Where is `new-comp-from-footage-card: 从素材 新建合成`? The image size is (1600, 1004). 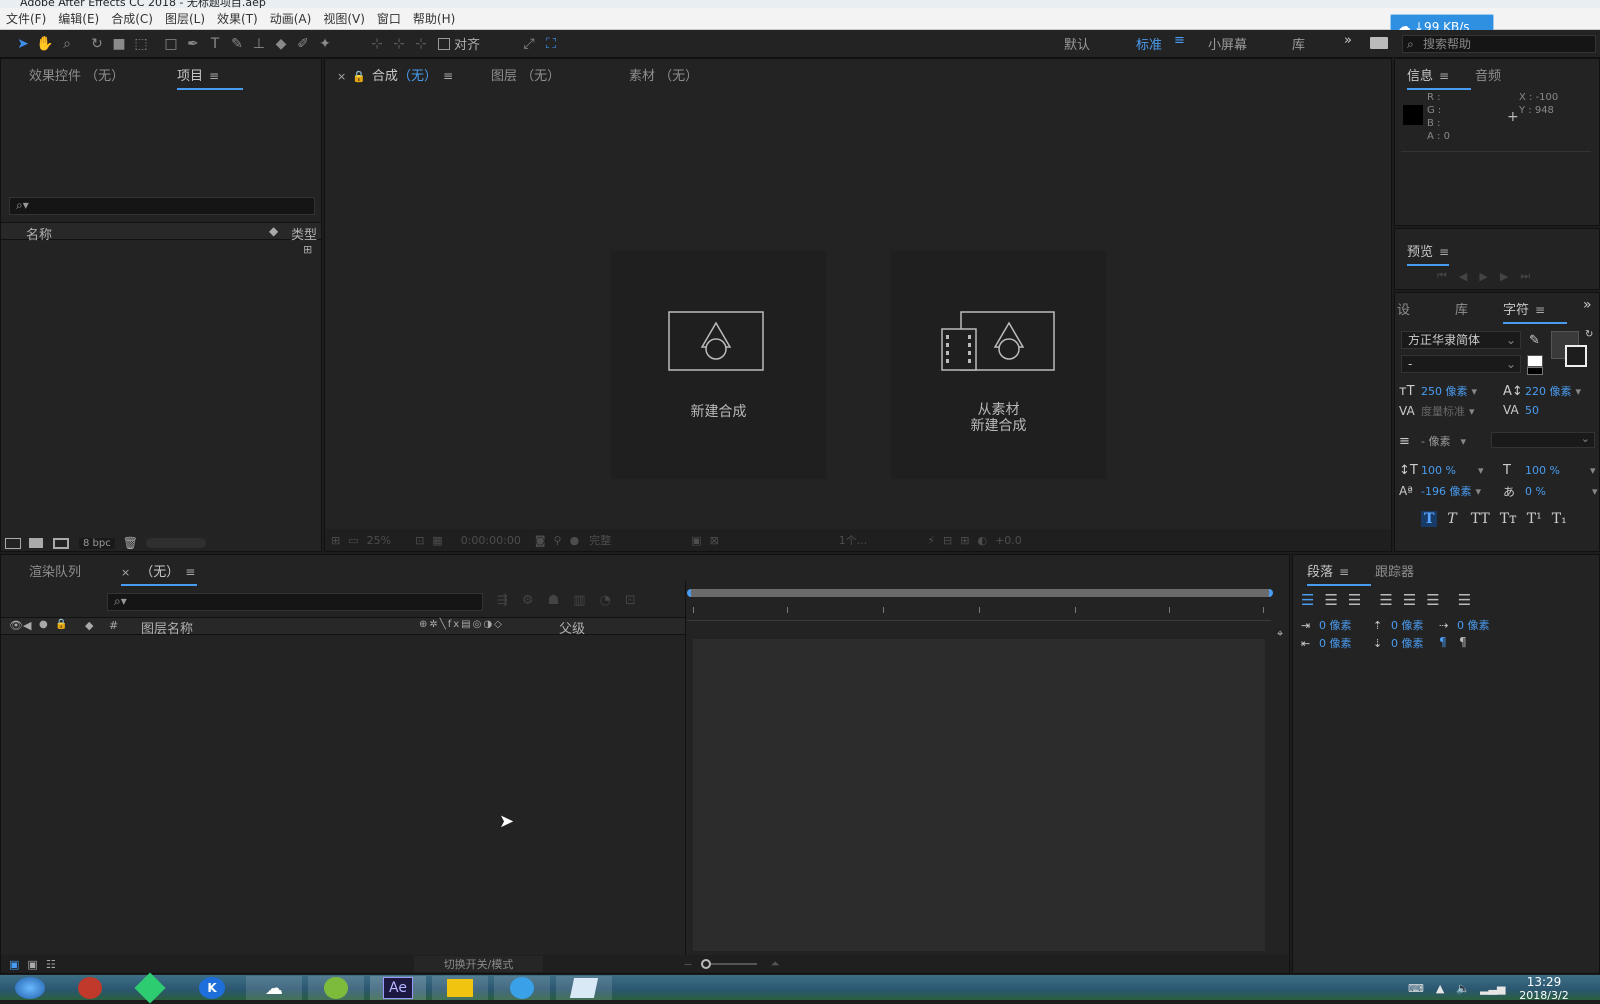
new-comp-from-footage-card: 从素材 新建合成 is located at coordinates (998, 365).